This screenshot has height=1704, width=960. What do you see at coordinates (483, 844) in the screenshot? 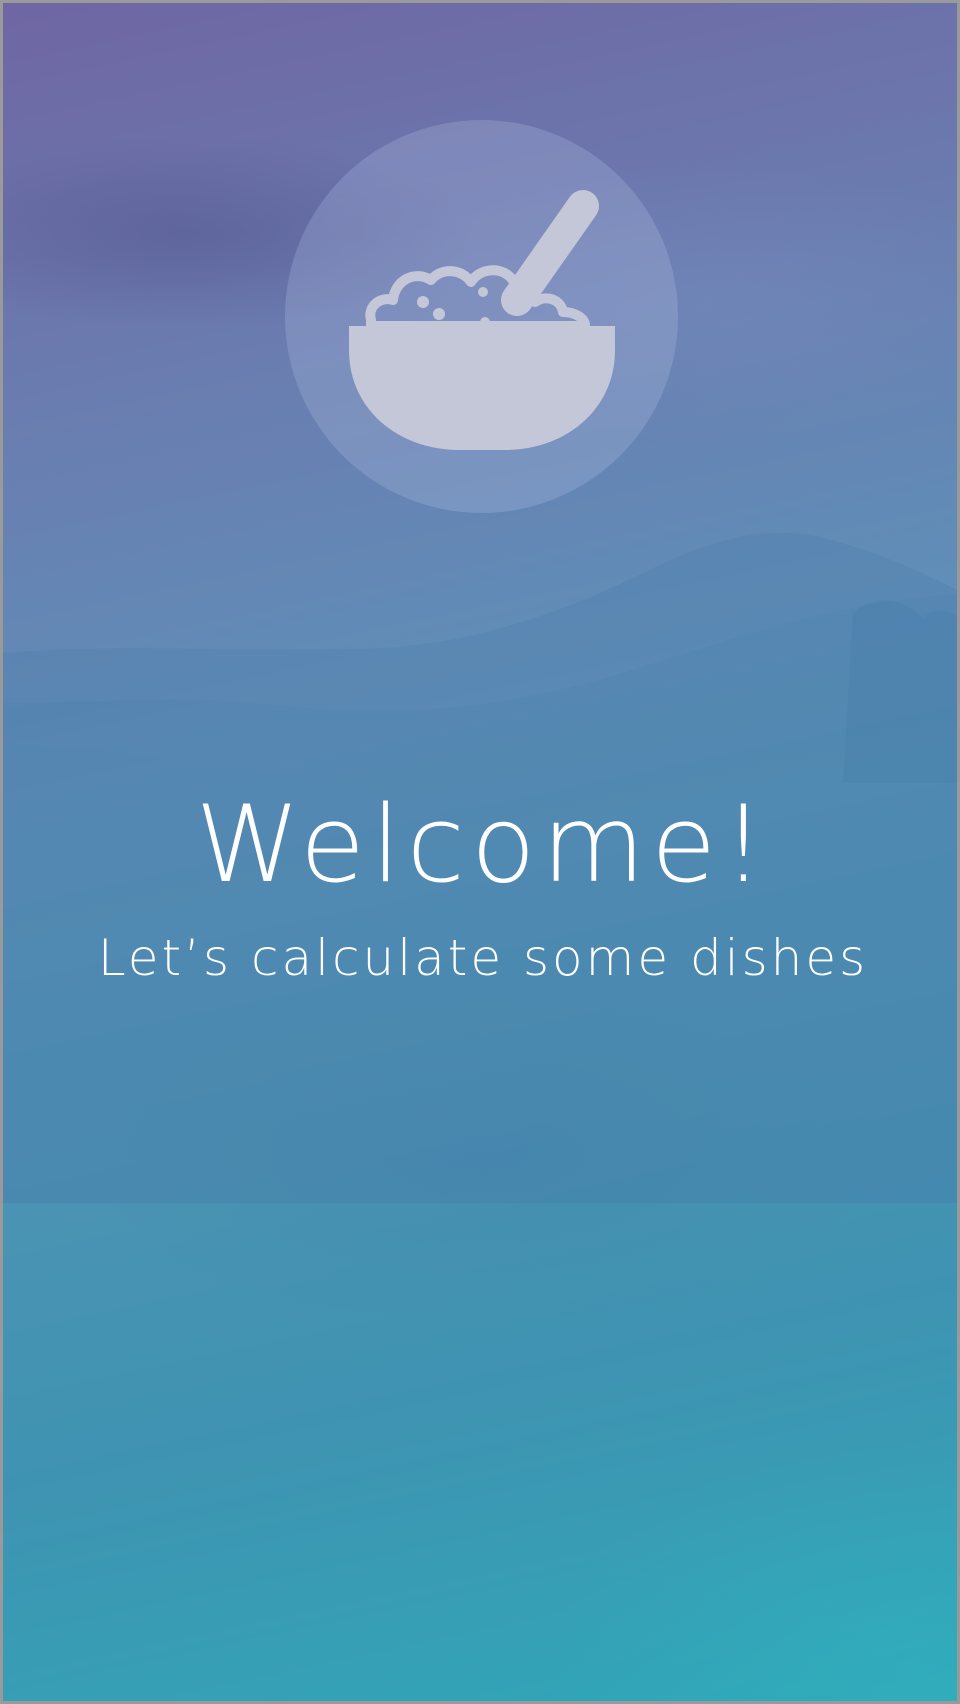
I see `welcome-title: Welcome!` at bounding box center [483, 844].